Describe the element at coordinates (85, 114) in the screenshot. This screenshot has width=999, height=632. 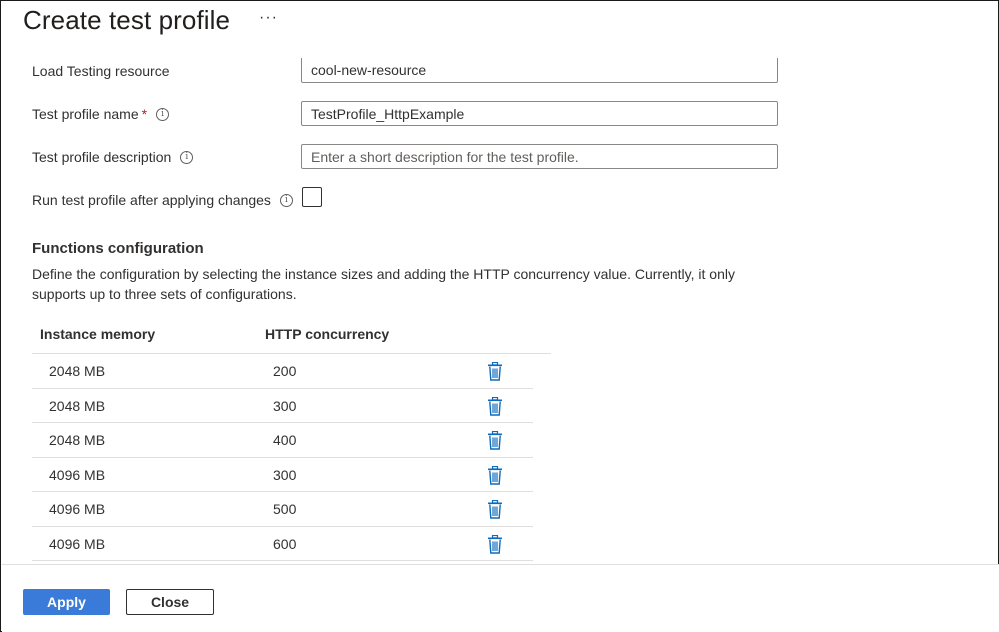
I see `profile-name-label: Test profile name` at that location.